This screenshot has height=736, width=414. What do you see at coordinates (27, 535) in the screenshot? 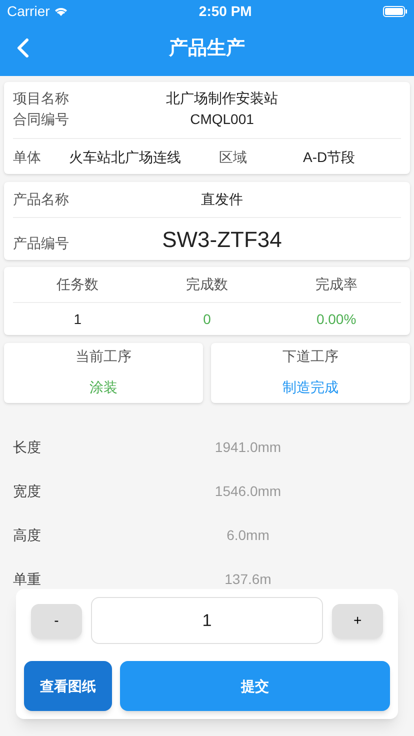
I see `spec-label: 高度` at bounding box center [27, 535].